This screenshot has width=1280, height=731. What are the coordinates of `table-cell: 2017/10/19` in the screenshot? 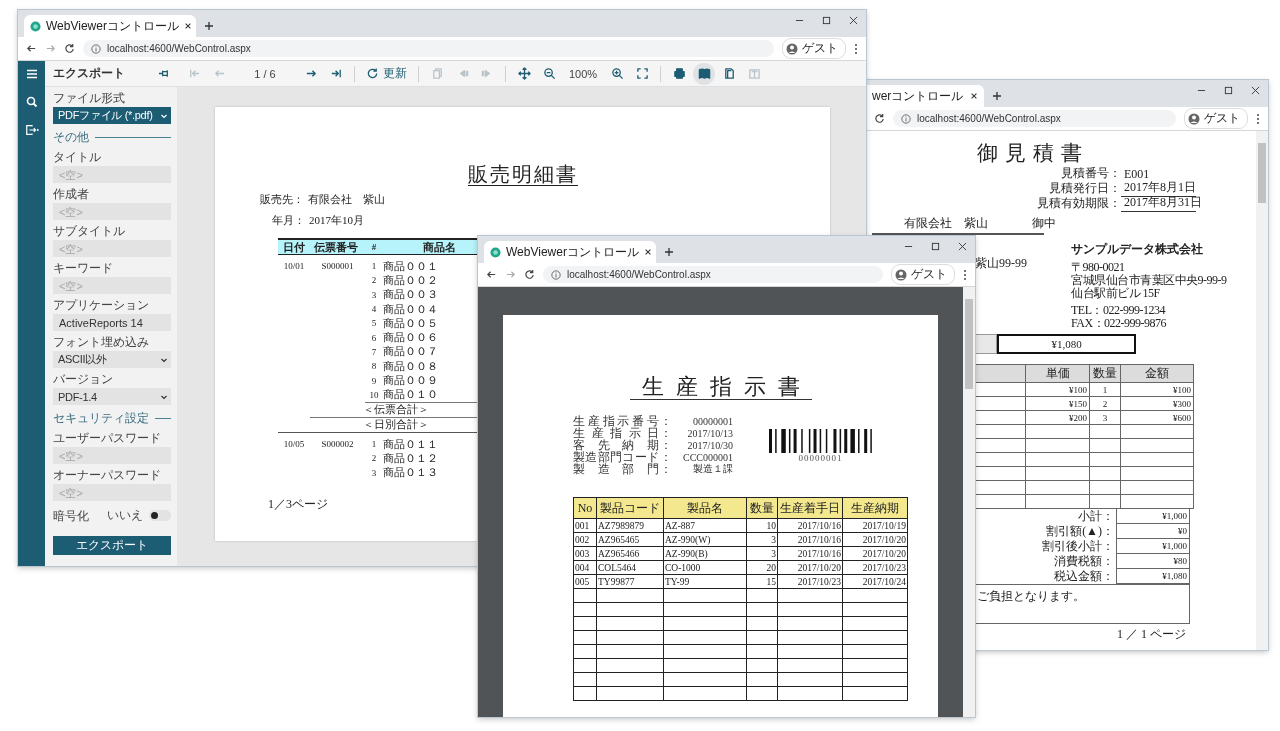 It's located at (875, 525).